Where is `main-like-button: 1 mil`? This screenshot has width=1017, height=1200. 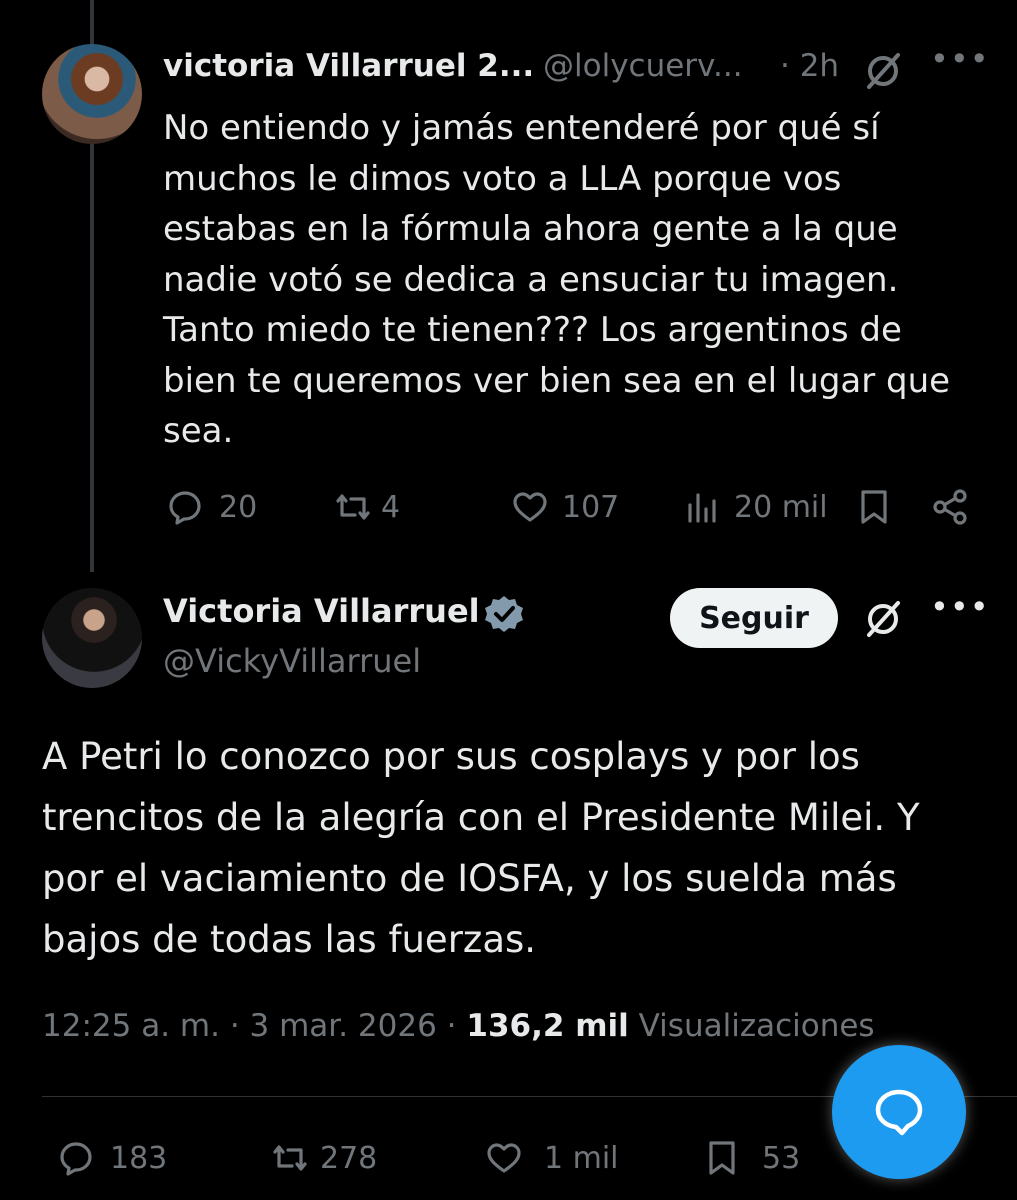
main-like-button: 1 mil is located at coordinates (551, 1158).